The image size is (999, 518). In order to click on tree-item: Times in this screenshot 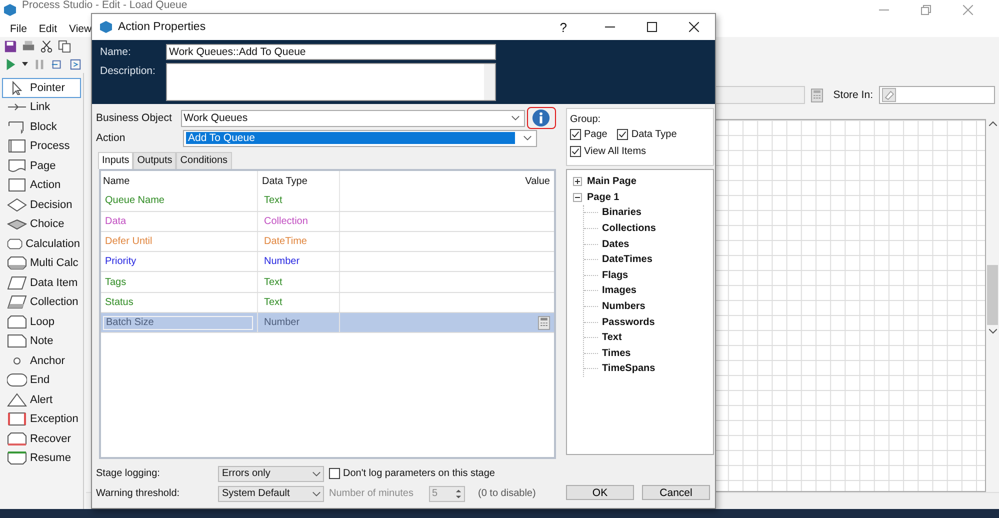, I will do `click(616, 353)`.